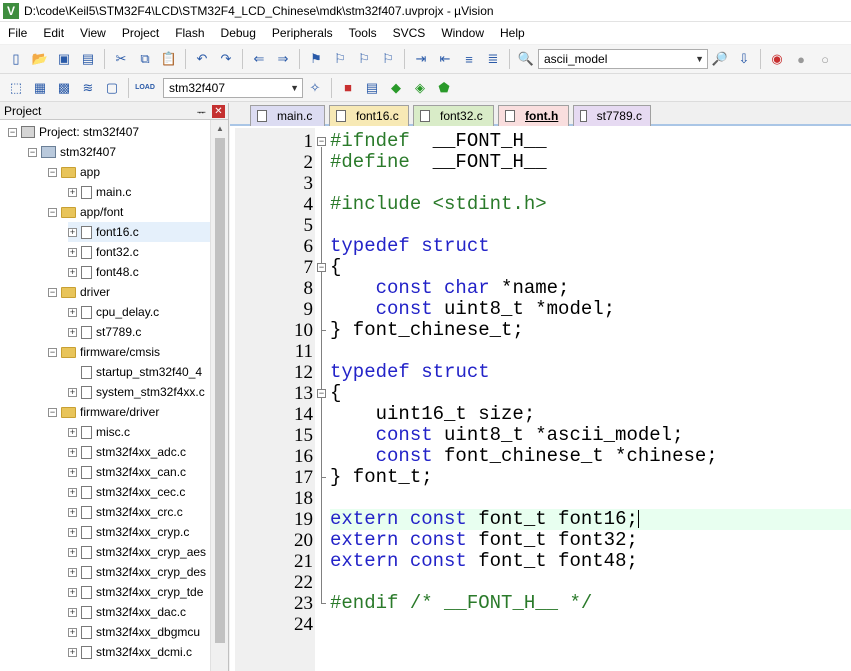 Image resolution: width=851 pixels, height=671 pixels. Describe the element at coordinates (201, 111) in the screenshot. I see `pin-icon: ᅲ` at that location.